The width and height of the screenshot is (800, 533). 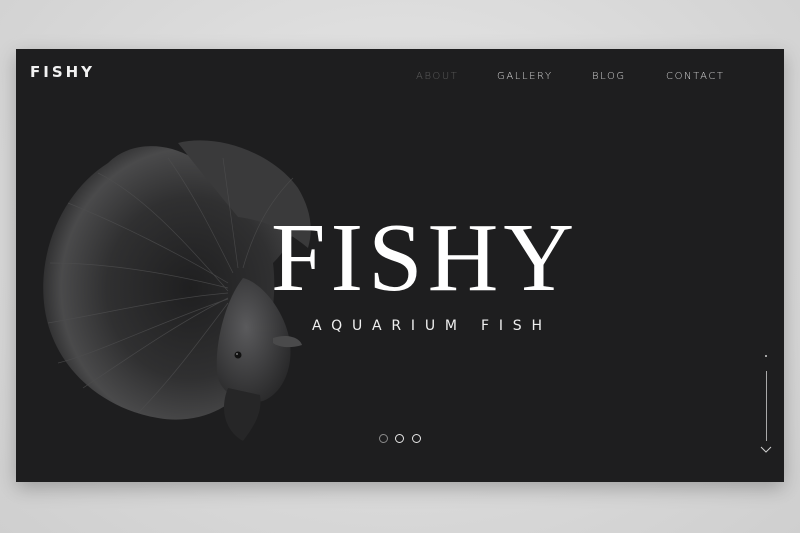 What do you see at coordinates (525, 76) in the screenshot?
I see `nav-item-gallery: GALLERY` at bounding box center [525, 76].